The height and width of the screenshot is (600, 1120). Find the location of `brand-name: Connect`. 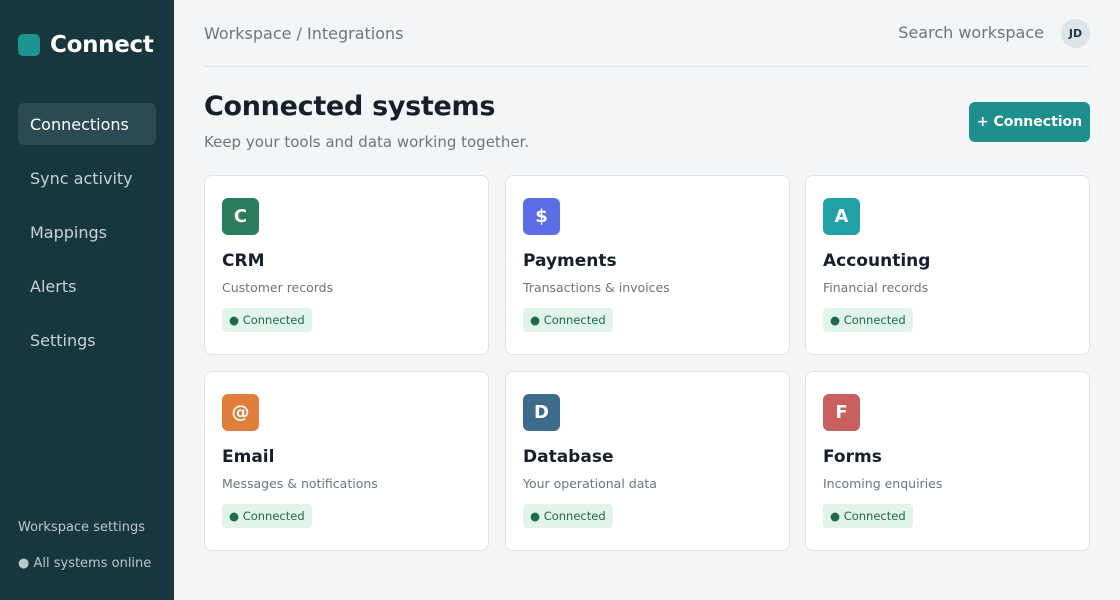

brand-name: Connect is located at coordinates (102, 45).